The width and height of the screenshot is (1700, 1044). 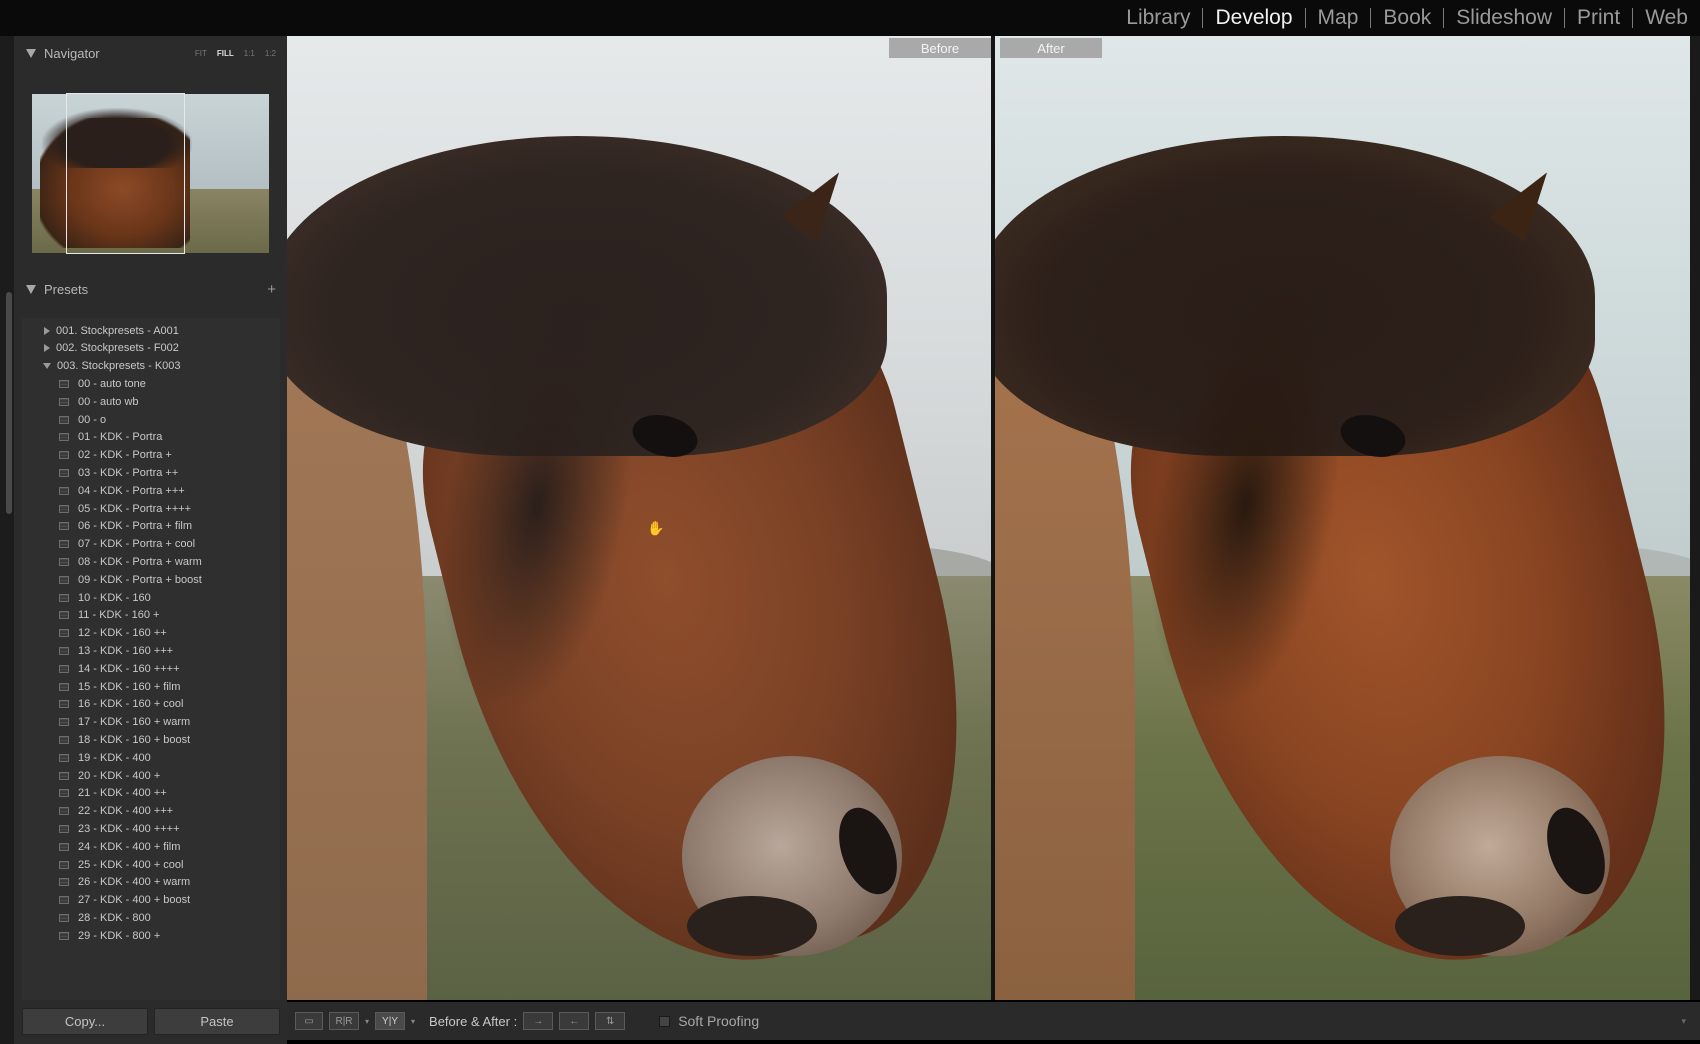 What do you see at coordinates (119, 775) in the screenshot?
I see `preset-item-label: 20 - KDK - 400 +` at bounding box center [119, 775].